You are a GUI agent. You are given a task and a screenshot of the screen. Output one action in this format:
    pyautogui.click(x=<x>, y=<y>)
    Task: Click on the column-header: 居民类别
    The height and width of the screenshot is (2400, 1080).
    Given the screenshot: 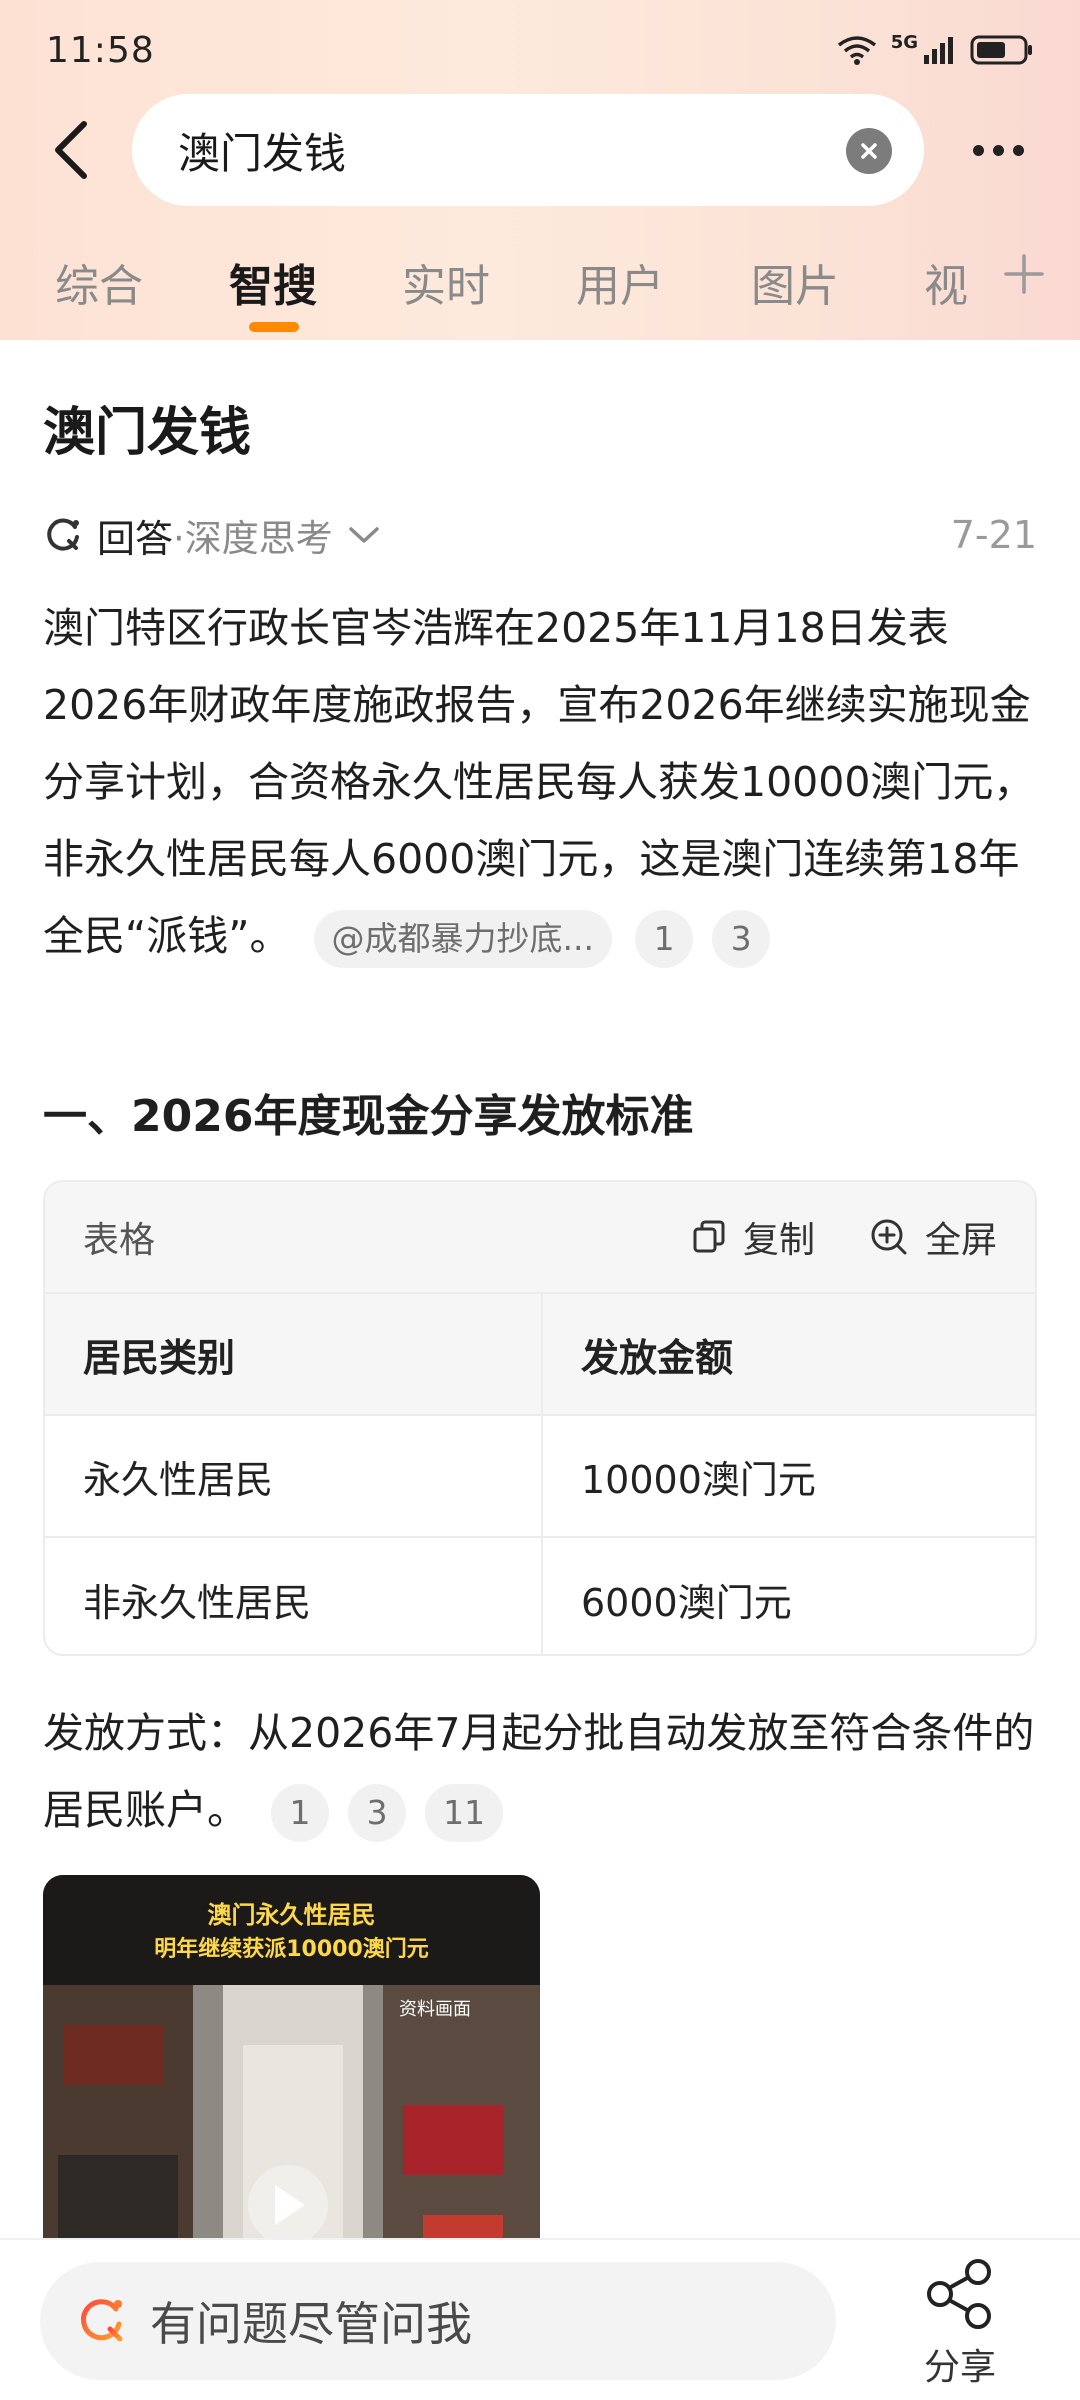 What is the action you would take?
    pyautogui.click(x=294, y=1354)
    